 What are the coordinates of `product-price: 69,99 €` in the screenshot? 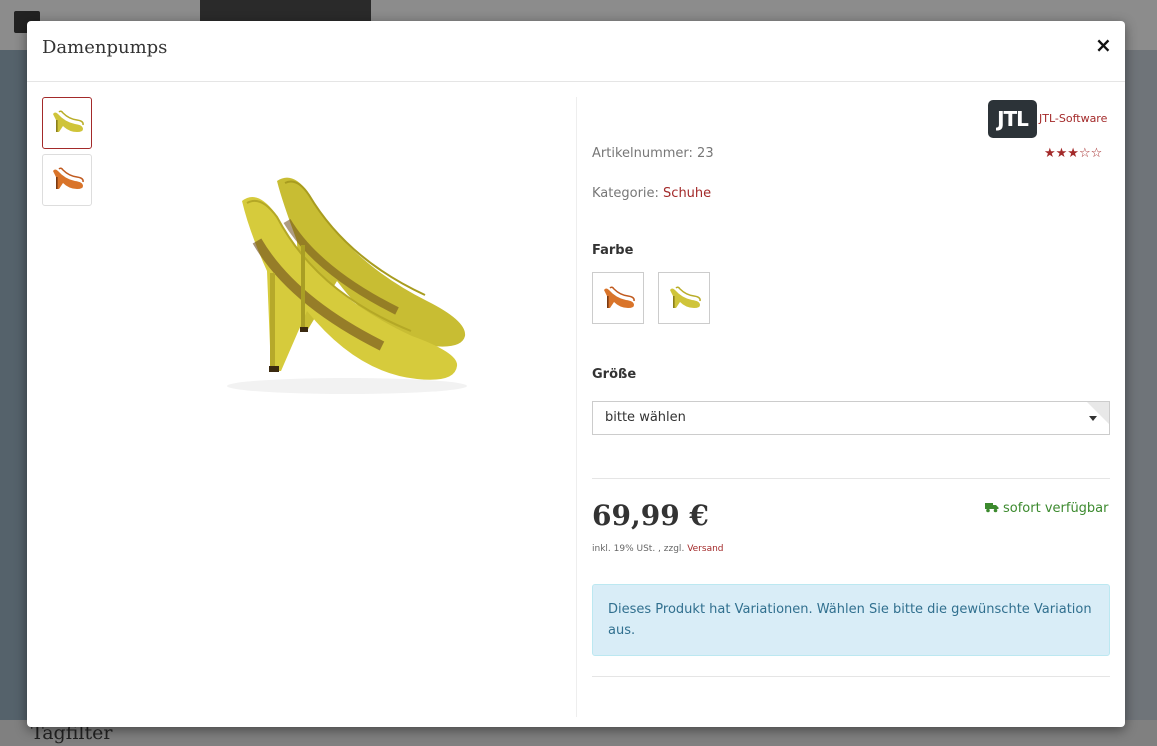 It's located at (650, 515).